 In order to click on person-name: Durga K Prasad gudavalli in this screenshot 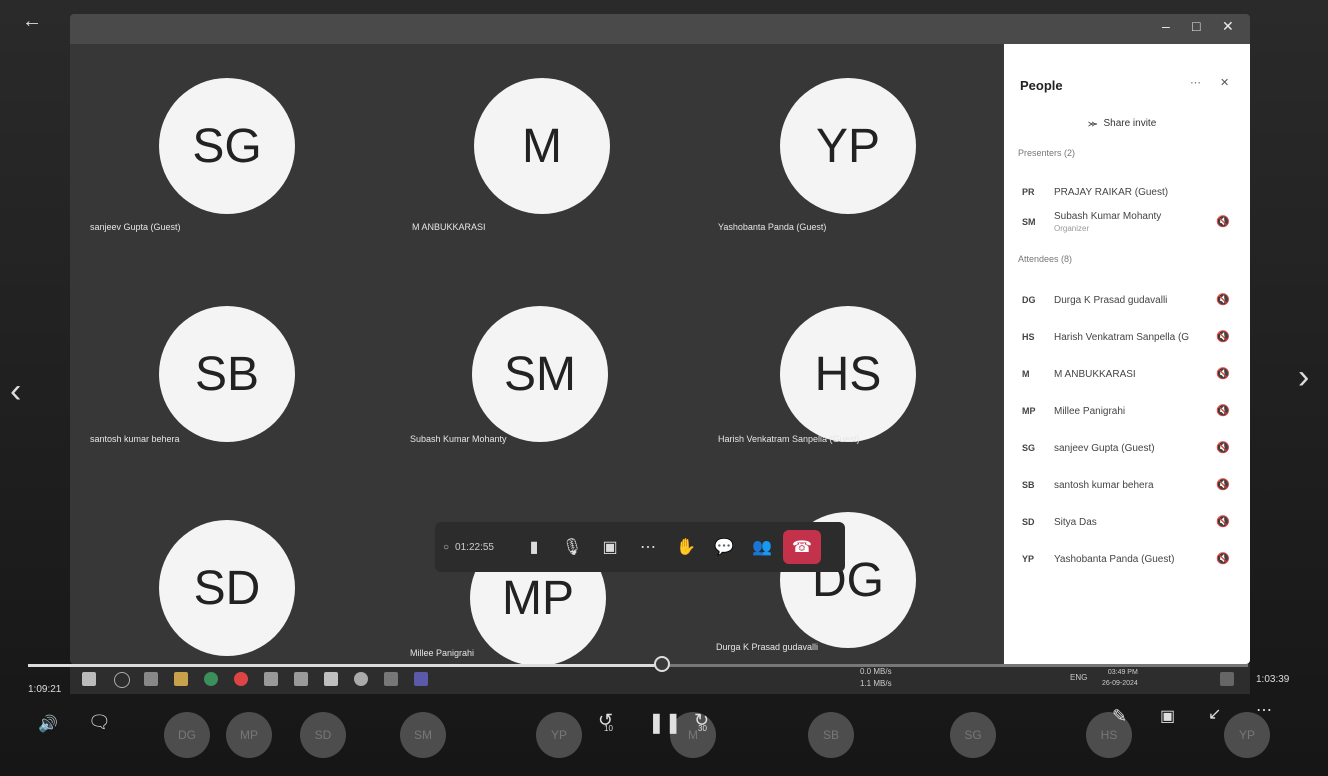, I will do `click(1111, 300)`.